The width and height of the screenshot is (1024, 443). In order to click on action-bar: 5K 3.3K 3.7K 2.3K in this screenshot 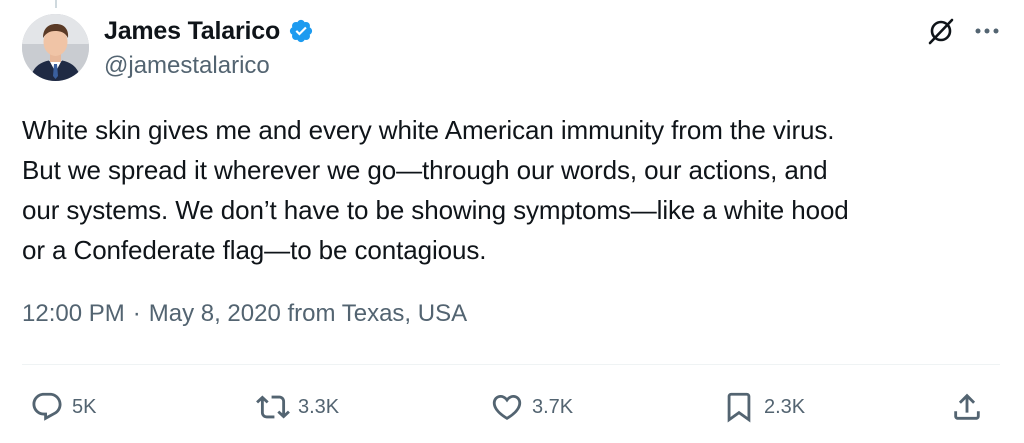, I will do `click(507, 410)`.